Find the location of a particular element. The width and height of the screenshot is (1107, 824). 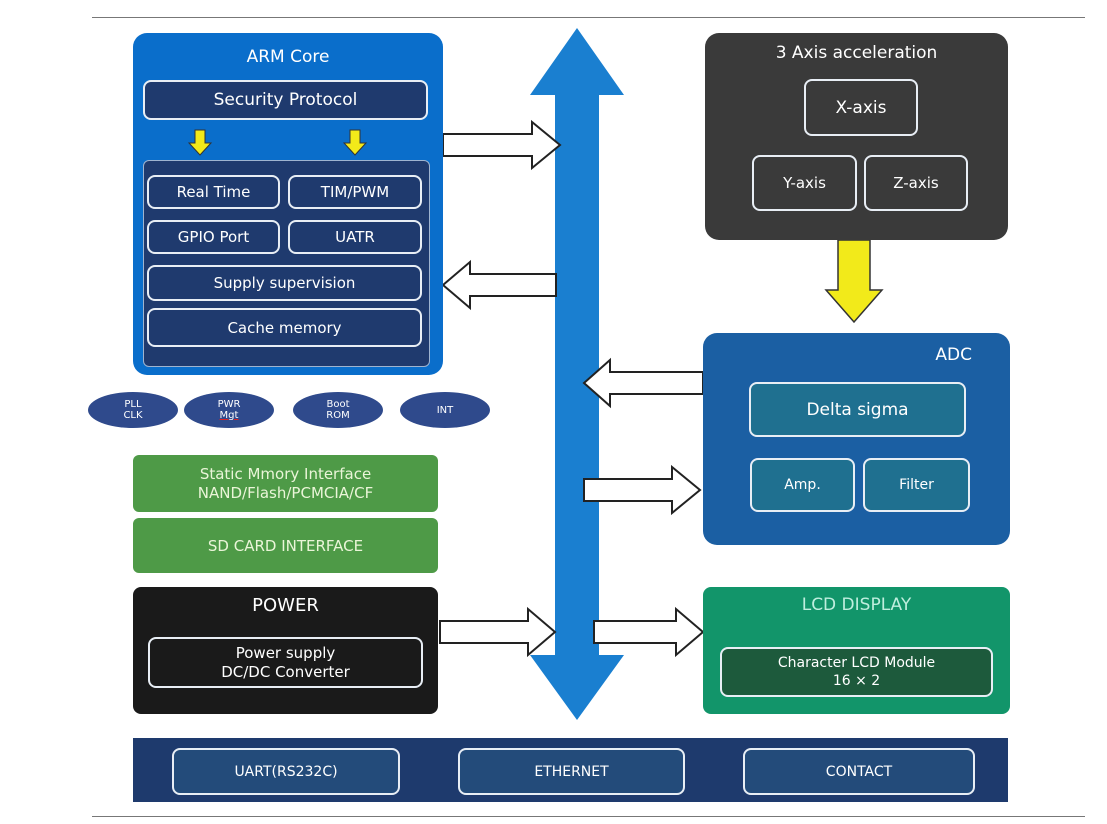

x-axis-label: X-axis is located at coordinates (861, 107).